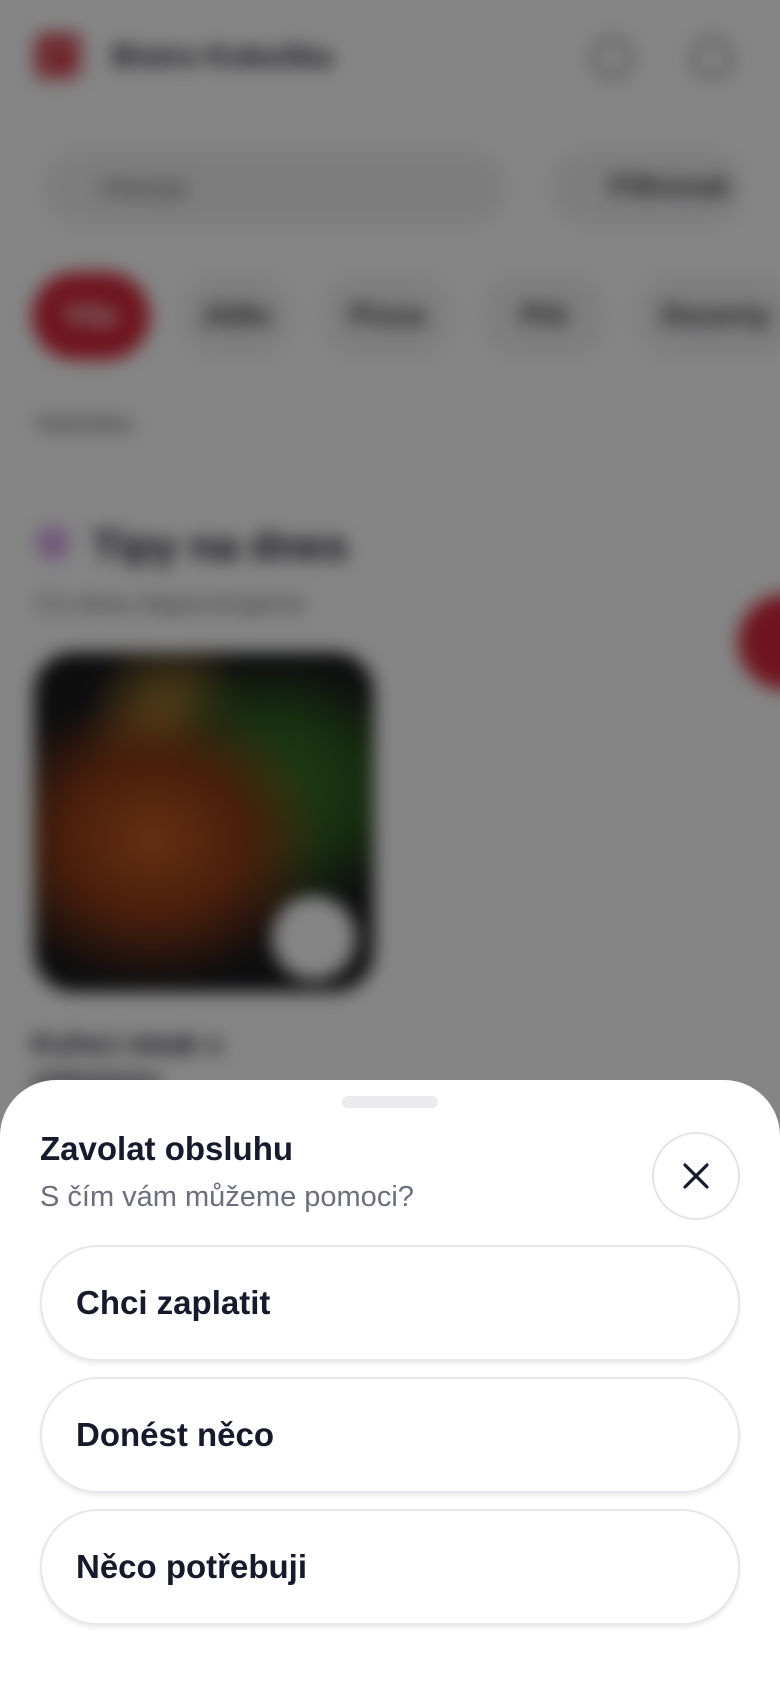 Image resolution: width=780 pixels, height=1688 pixels. Describe the element at coordinates (390, 1102) in the screenshot. I see `sheet-drag-handle` at that location.